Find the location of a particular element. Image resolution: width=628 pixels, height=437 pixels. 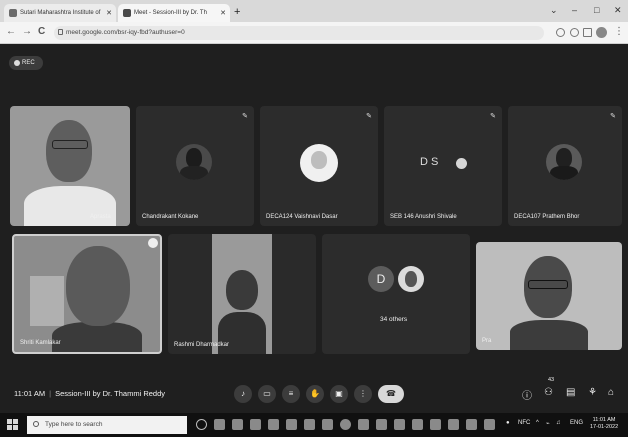

task-view-icon is located at coordinates (219, 424).